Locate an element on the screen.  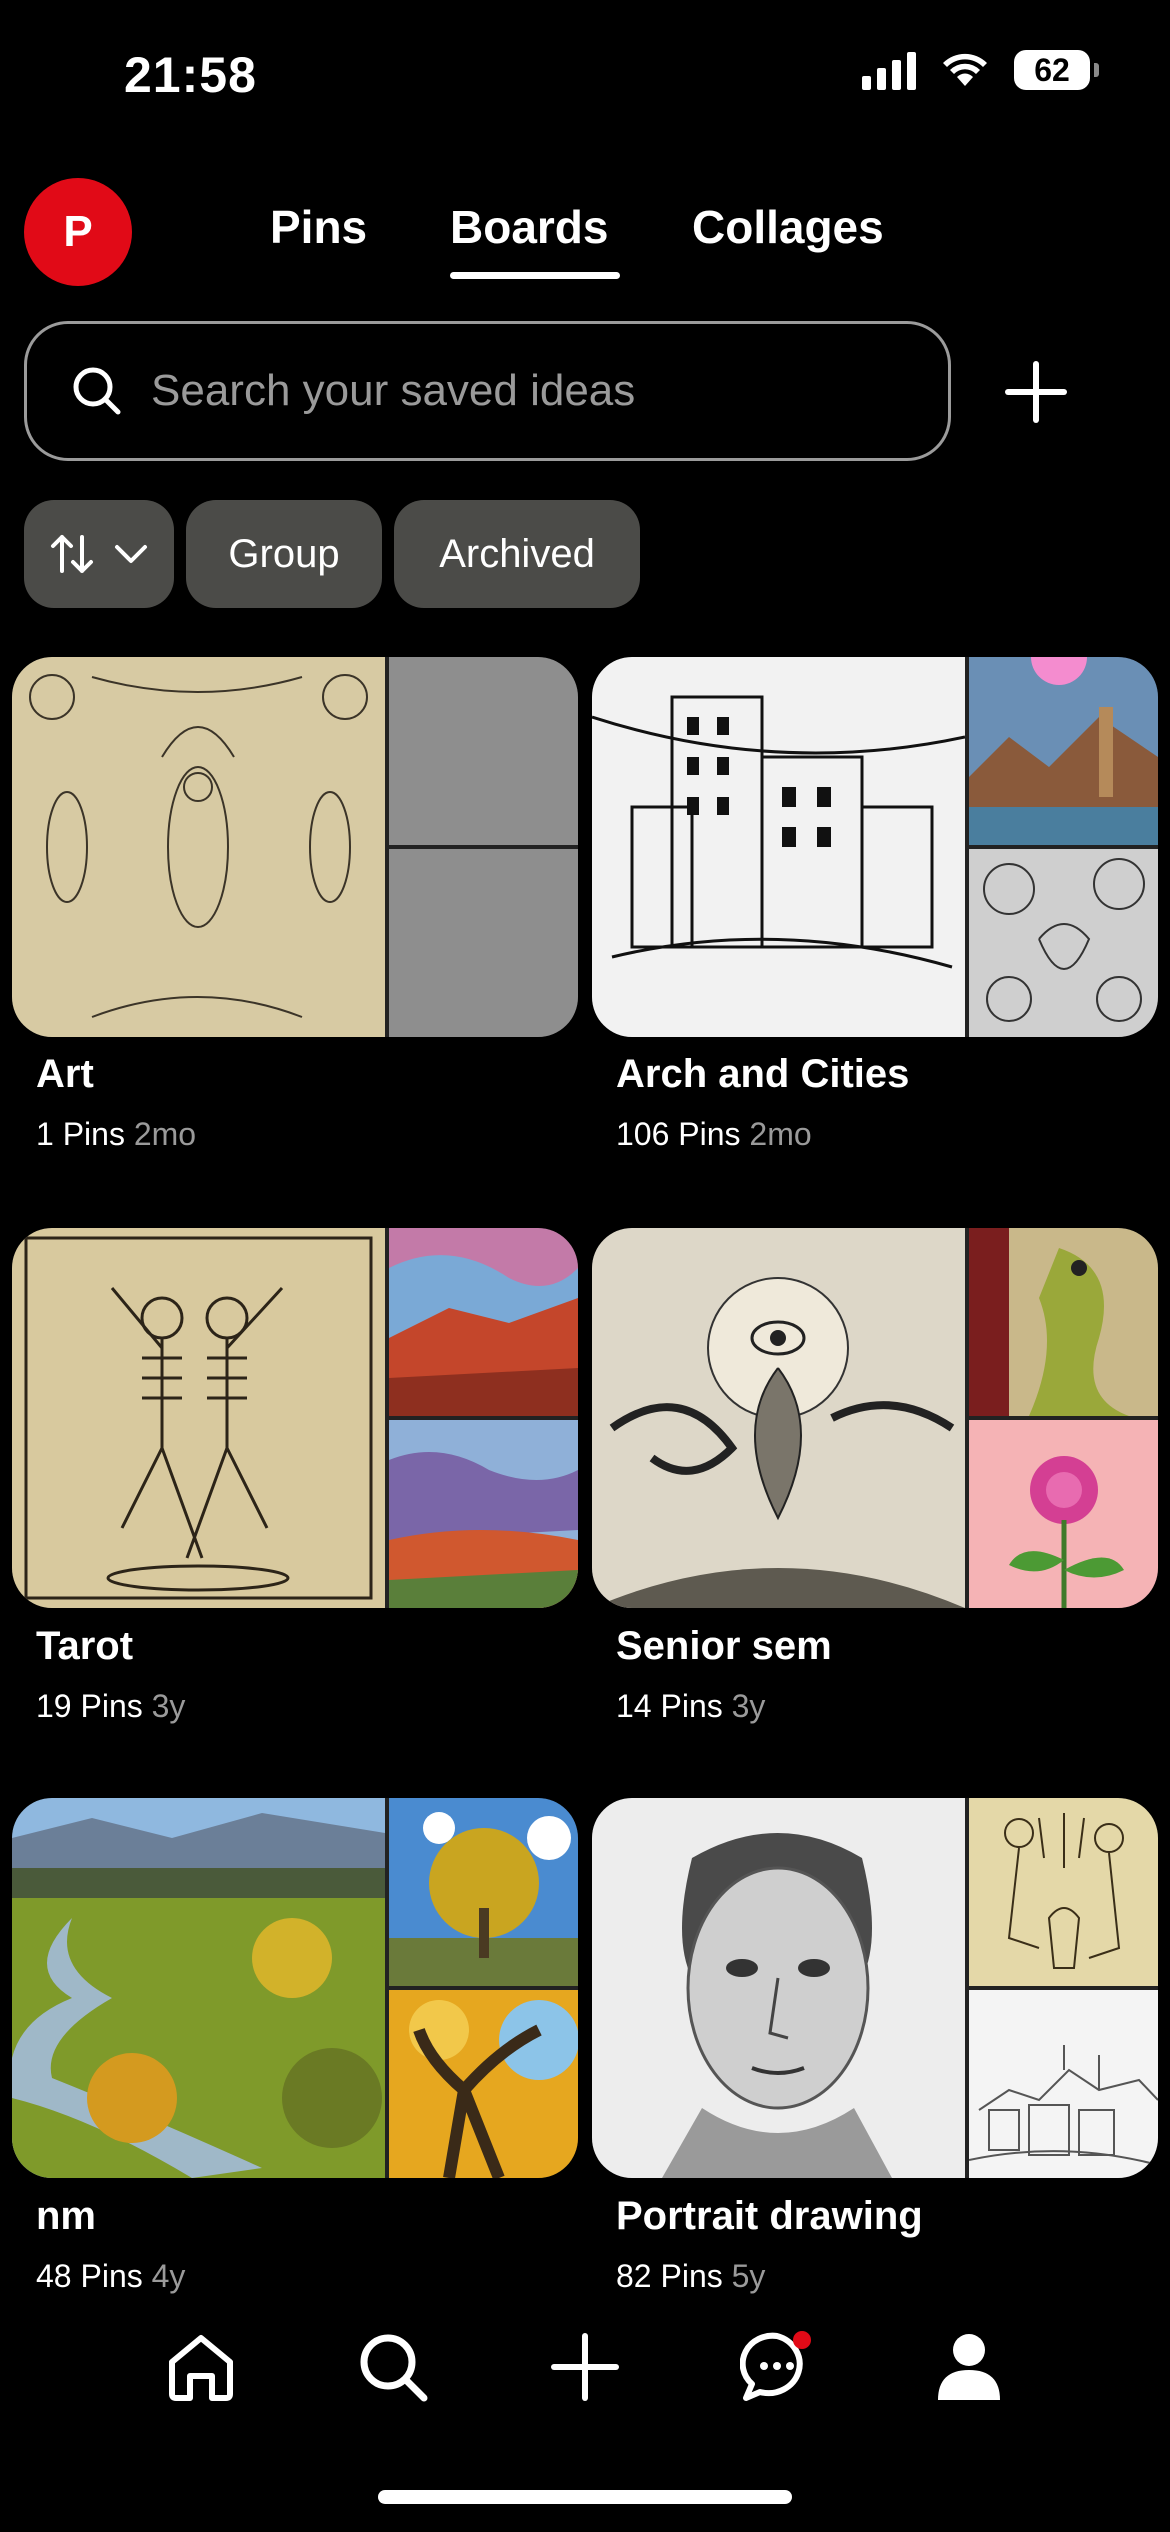
board-age: 5y is located at coordinates (748, 2276).